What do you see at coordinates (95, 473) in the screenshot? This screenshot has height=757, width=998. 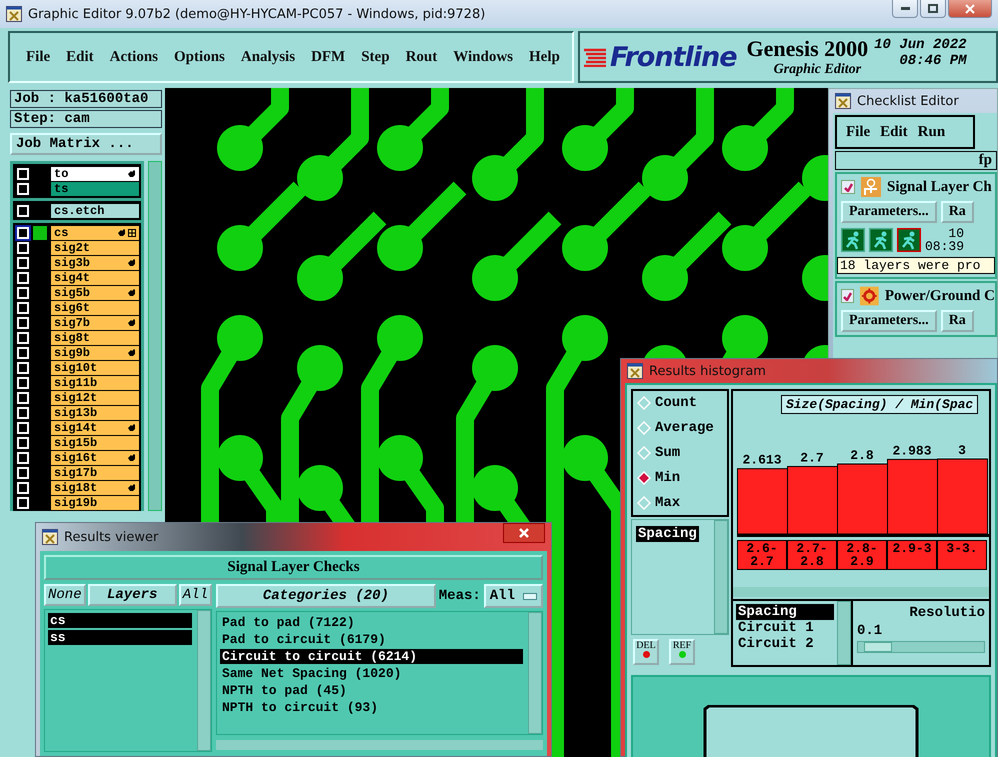 I see `layer-name: sig17b` at bounding box center [95, 473].